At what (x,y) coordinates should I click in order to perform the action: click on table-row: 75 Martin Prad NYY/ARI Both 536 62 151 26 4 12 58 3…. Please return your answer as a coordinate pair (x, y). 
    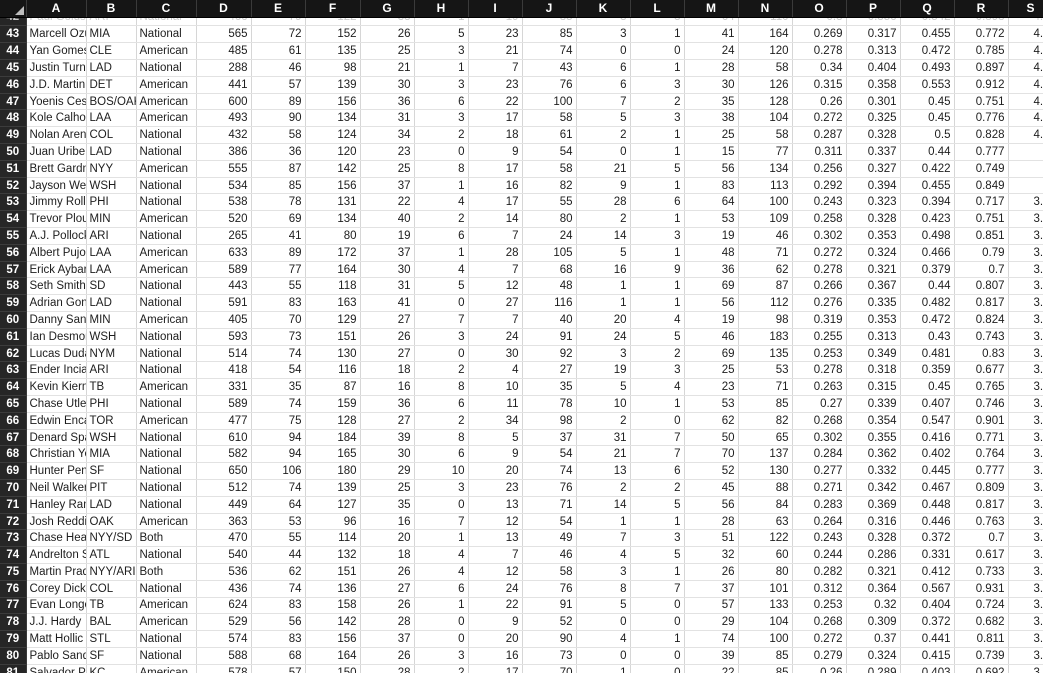
    Looking at the image, I should click on (521, 572).